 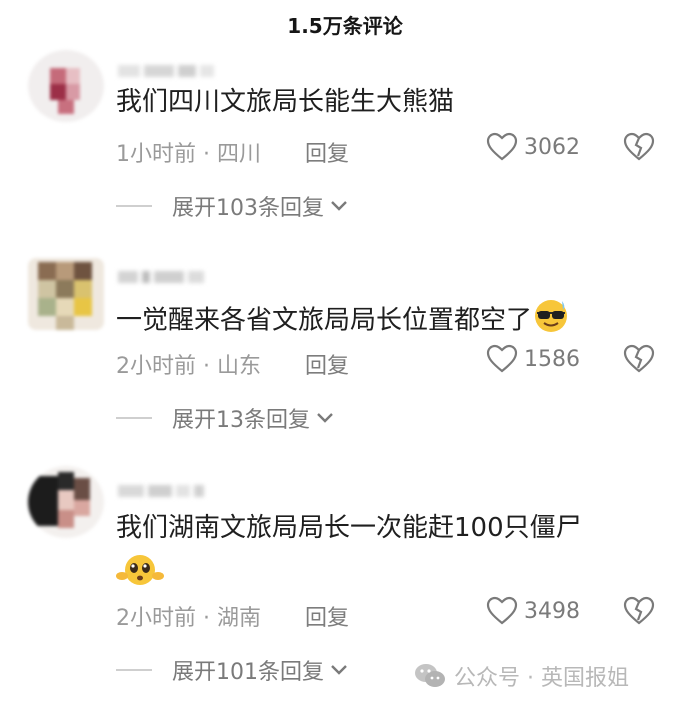 I want to click on pleading-face-icon, so click(x=140, y=575).